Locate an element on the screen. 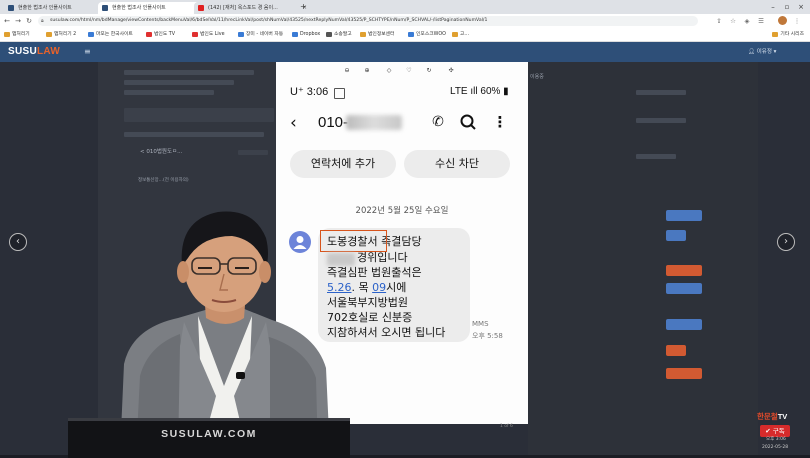 This screenshot has width=810, height=458. more-options-icon: ⋮ is located at coordinates (500, 122).